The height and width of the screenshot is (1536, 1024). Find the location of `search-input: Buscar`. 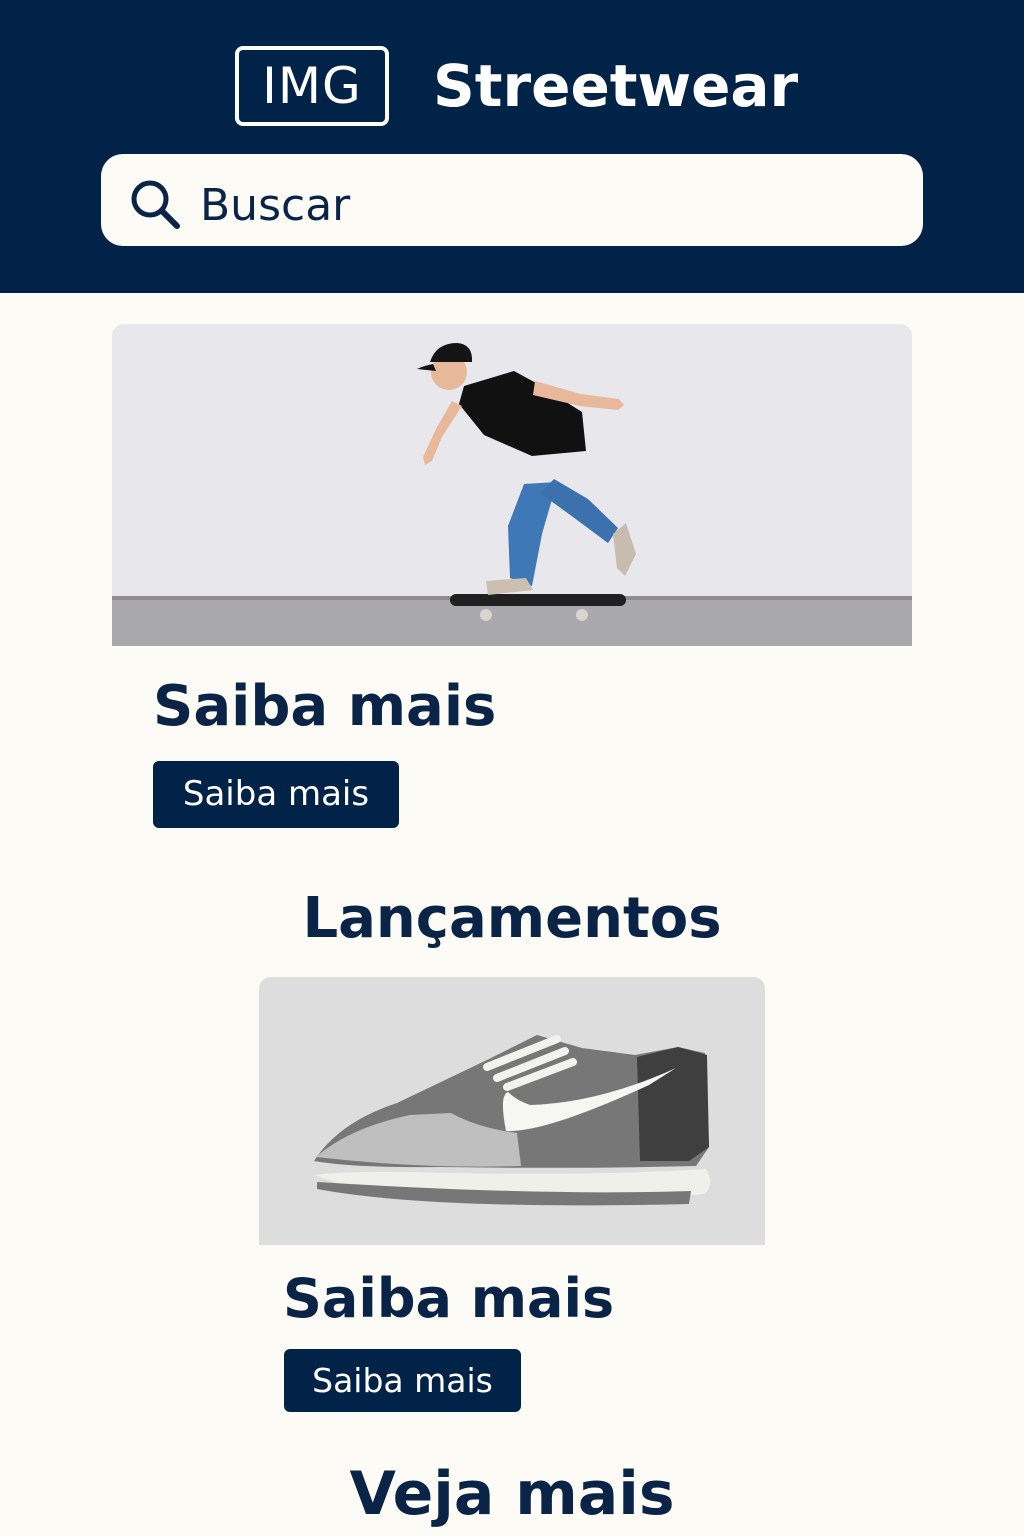

search-input: Buscar is located at coordinates (275, 206).